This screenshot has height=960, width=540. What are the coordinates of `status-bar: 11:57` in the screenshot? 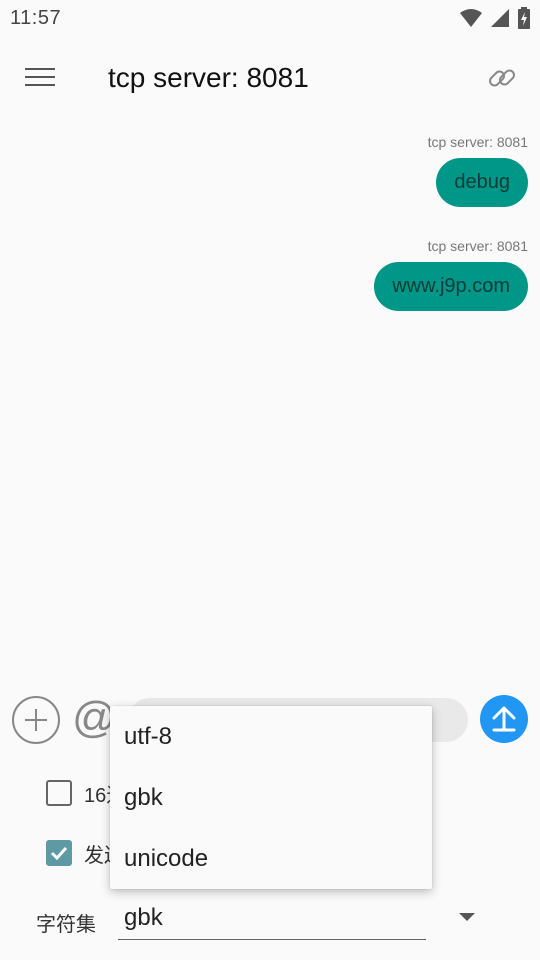 It's located at (270, 18).